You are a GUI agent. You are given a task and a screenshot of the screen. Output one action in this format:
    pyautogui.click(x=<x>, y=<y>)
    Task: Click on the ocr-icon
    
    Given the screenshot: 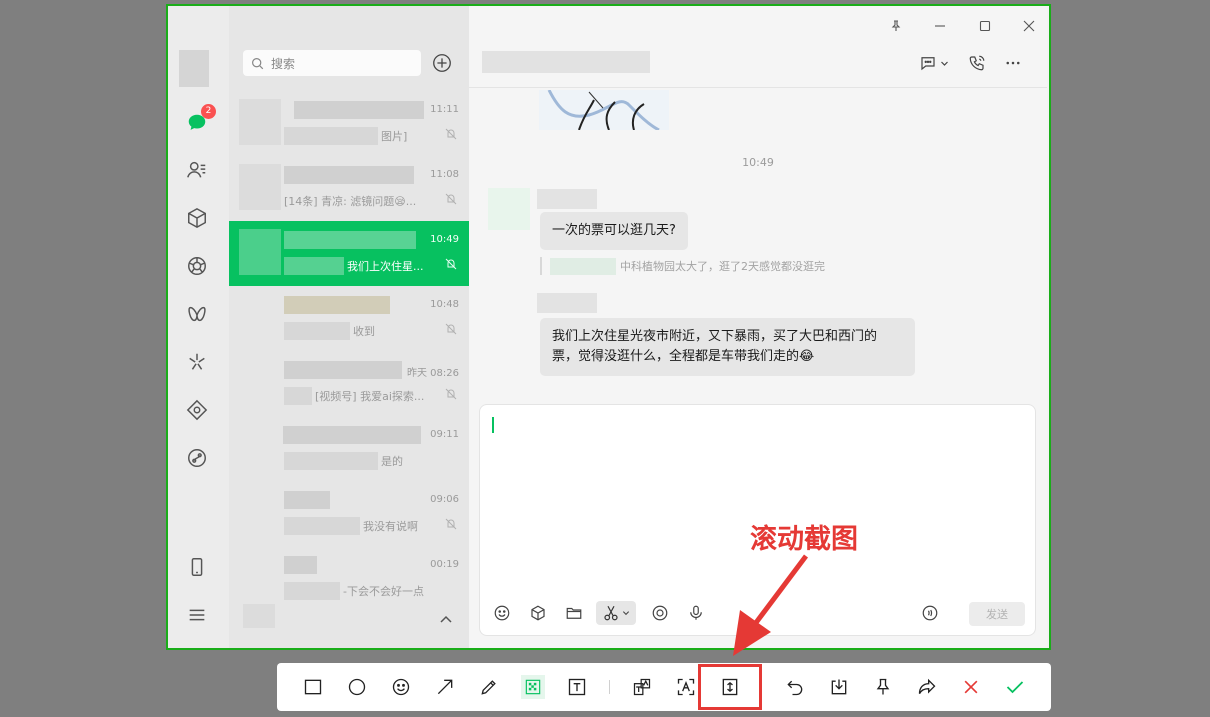 What is the action you would take?
    pyautogui.click(x=686, y=687)
    